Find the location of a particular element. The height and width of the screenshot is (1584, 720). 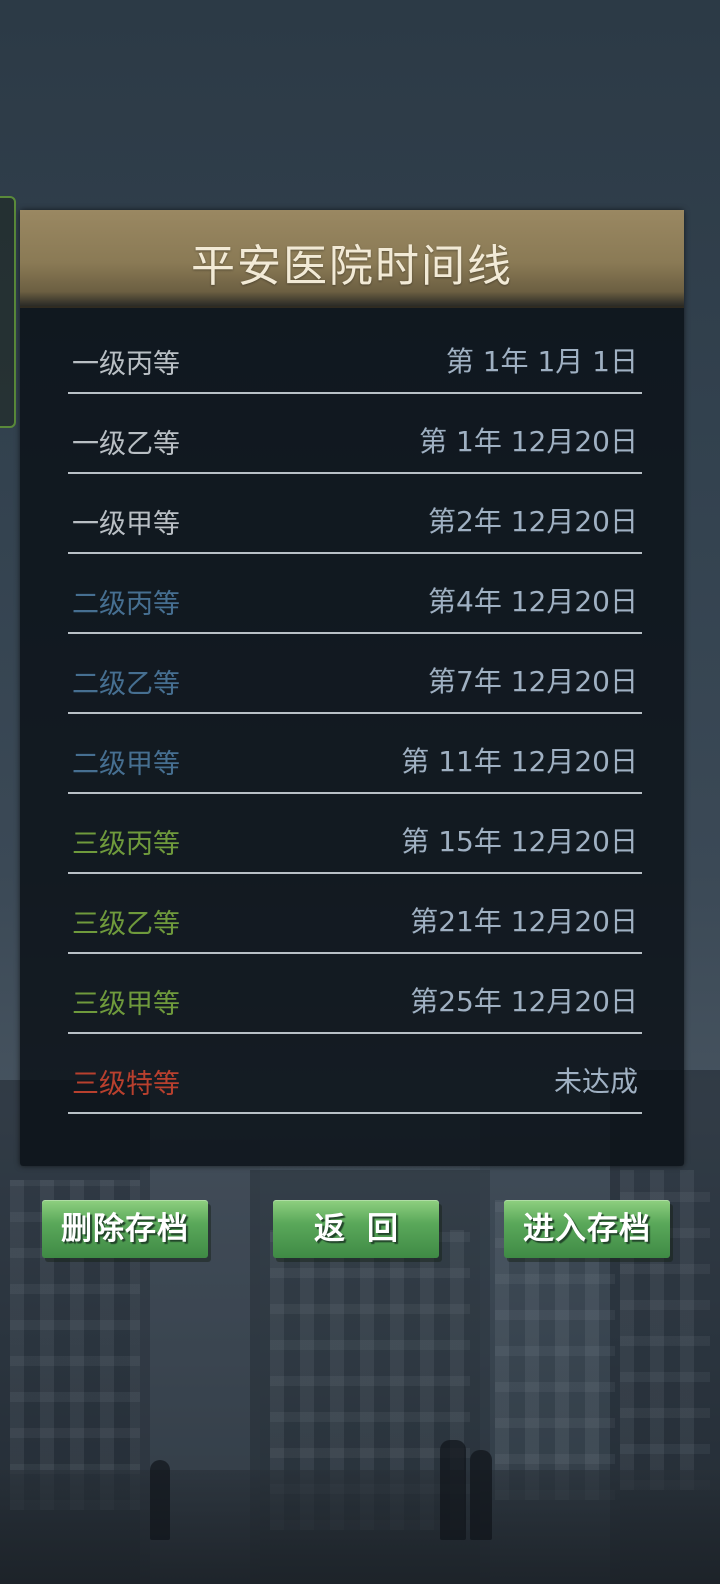

timeline-row: 一级甲等 第2年 12月20日 is located at coordinates (355, 514).